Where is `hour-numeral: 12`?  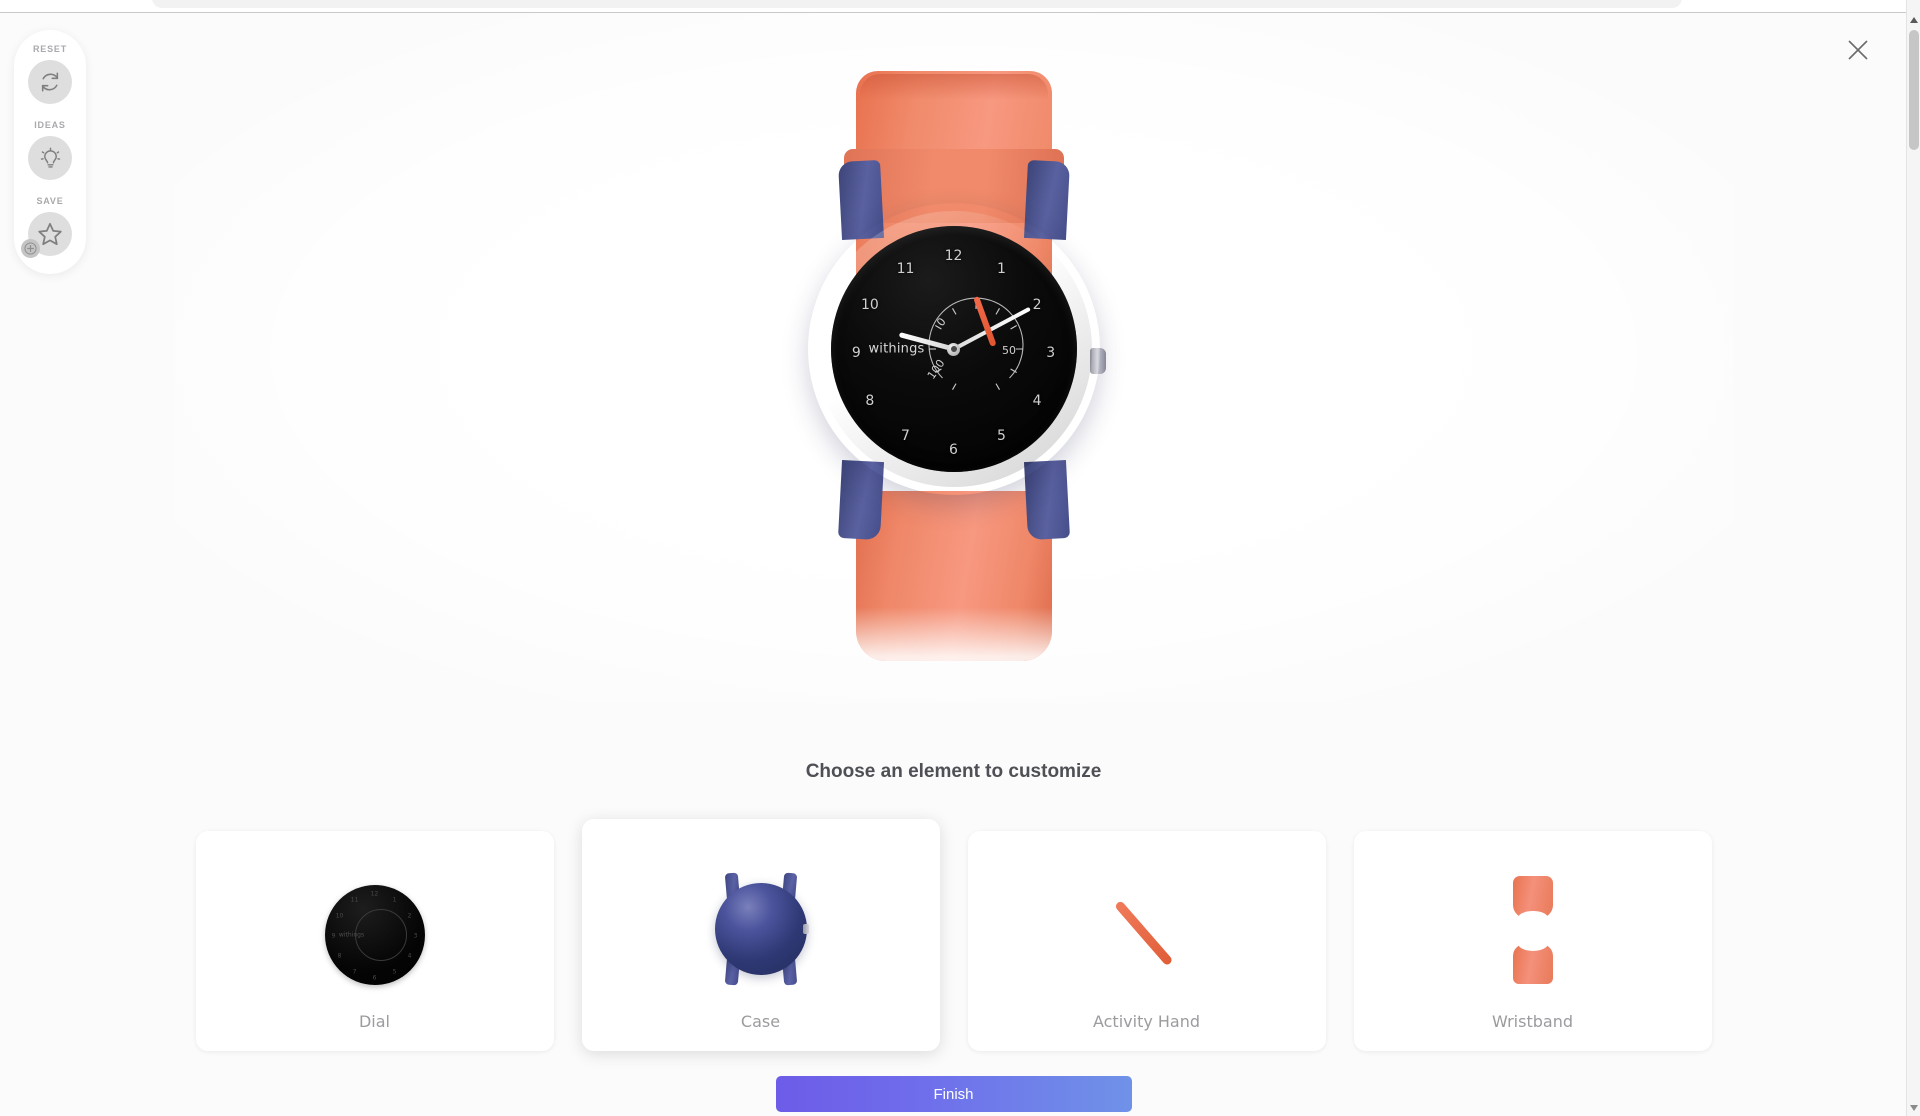 hour-numeral: 12 is located at coordinates (953, 255).